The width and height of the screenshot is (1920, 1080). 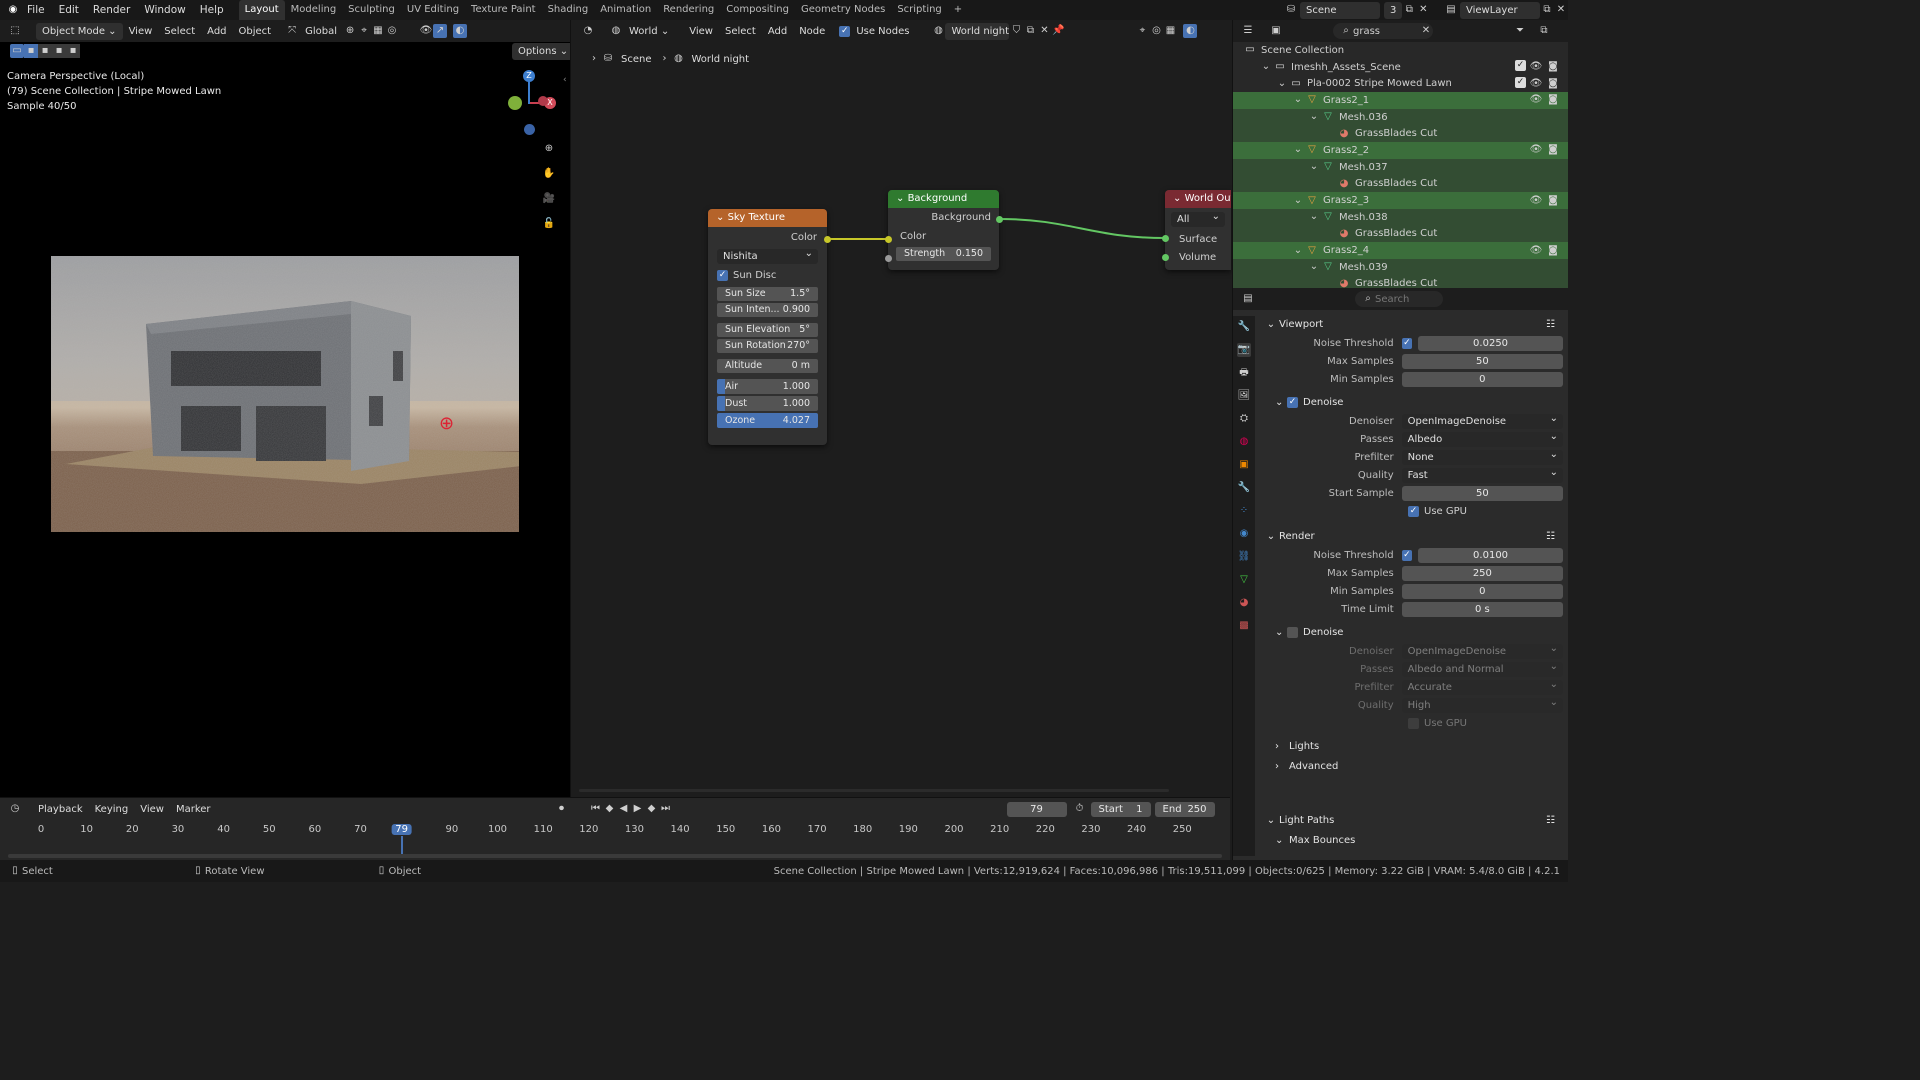 What do you see at coordinates (767, 255) in the screenshot?
I see `sky-type-dropdown: Nishita` at bounding box center [767, 255].